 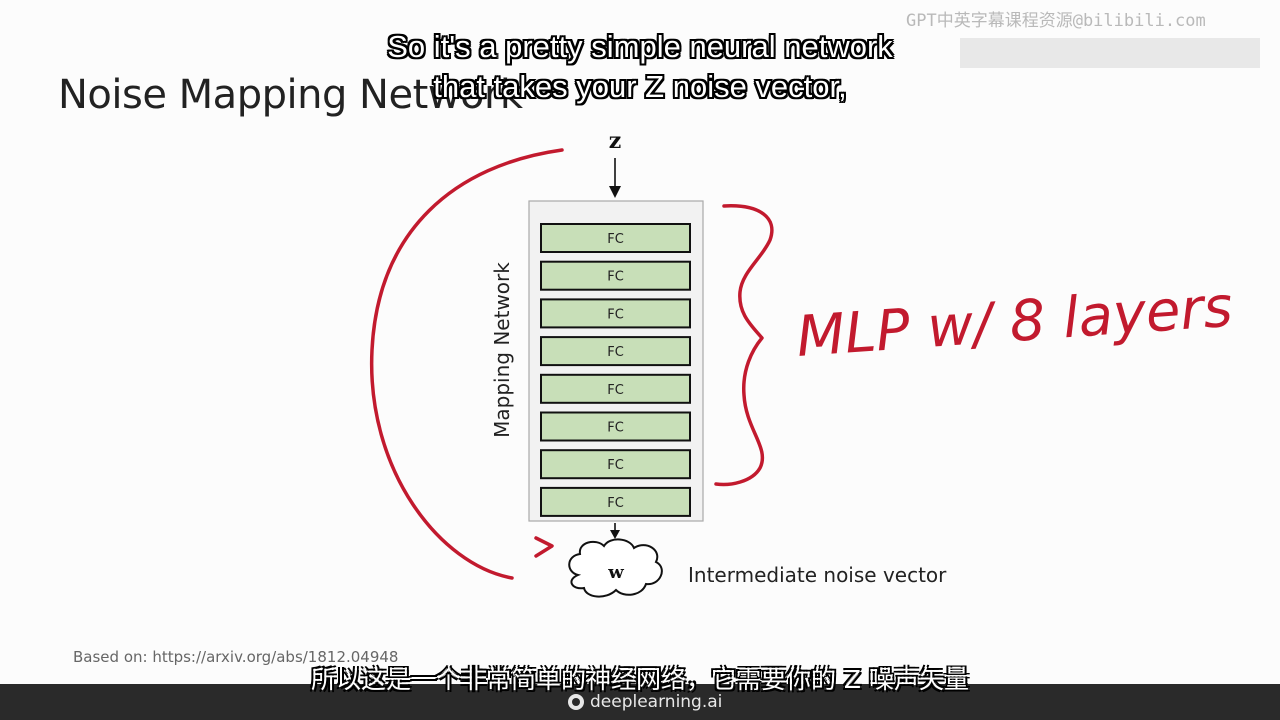 I want to click on input-arrowhead, so click(x=615, y=192).